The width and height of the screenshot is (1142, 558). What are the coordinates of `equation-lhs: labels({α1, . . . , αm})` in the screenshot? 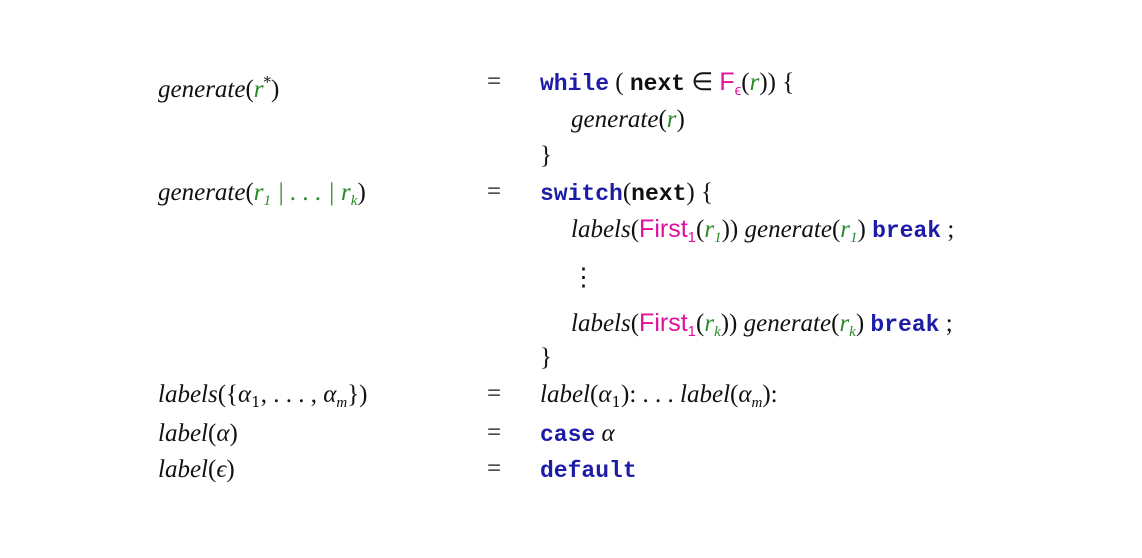 It's located at (263, 398).